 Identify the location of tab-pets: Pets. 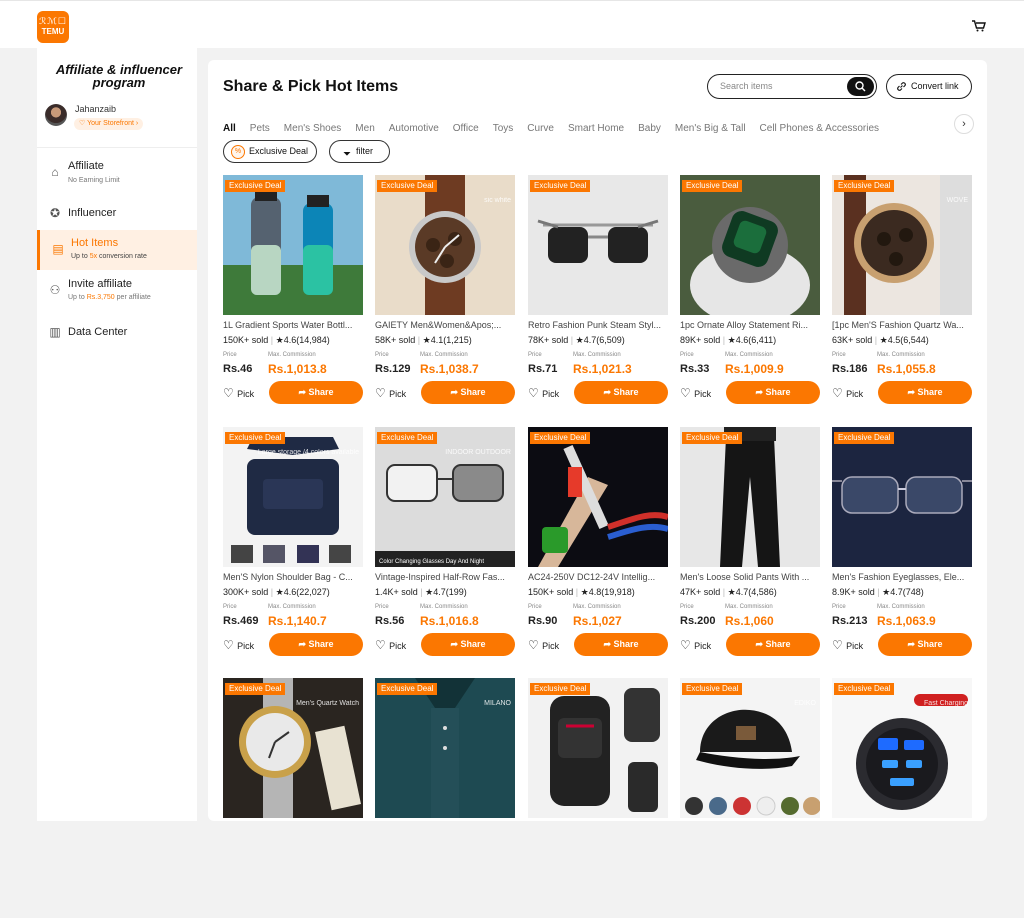
(260, 128).